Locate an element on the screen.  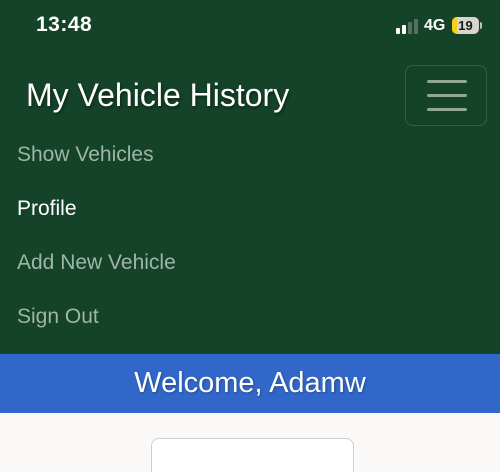
battery-icon: 19 is located at coordinates (465, 25).